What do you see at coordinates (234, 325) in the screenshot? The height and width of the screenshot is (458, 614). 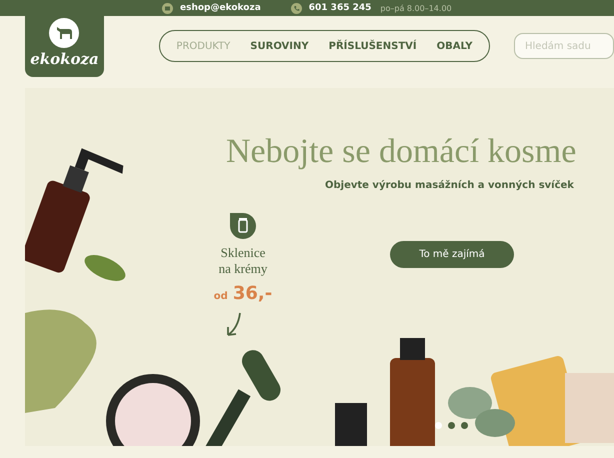 I see `arrow-icon` at bounding box center [234, 325].